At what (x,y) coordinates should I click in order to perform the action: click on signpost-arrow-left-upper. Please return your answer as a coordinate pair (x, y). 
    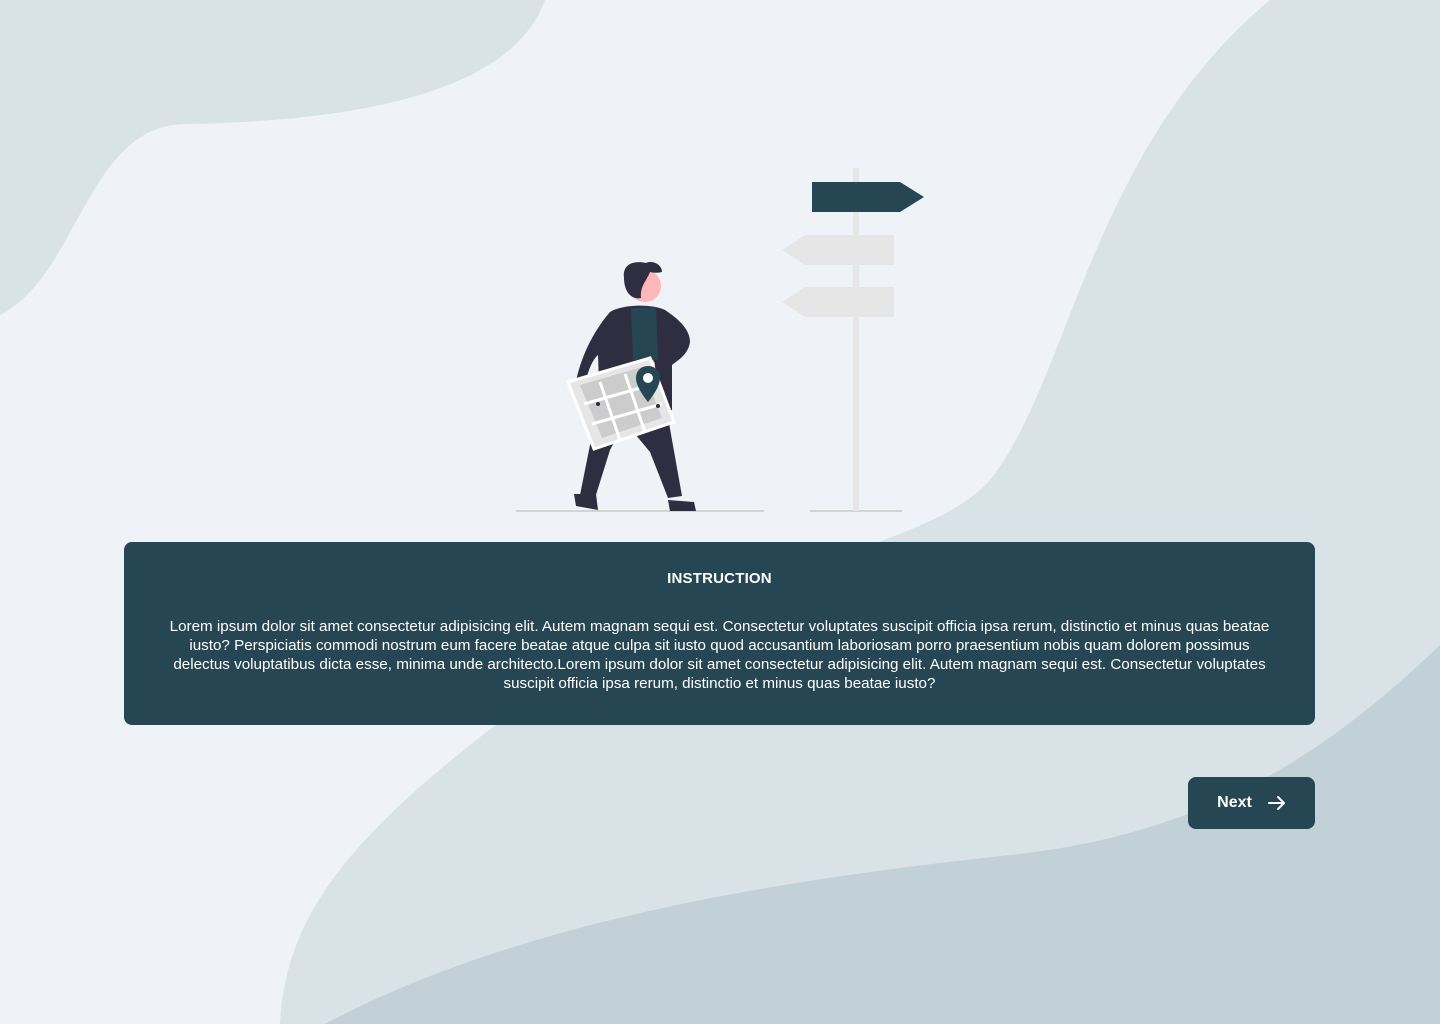
    Looking at the image, I should click on (838, 250).